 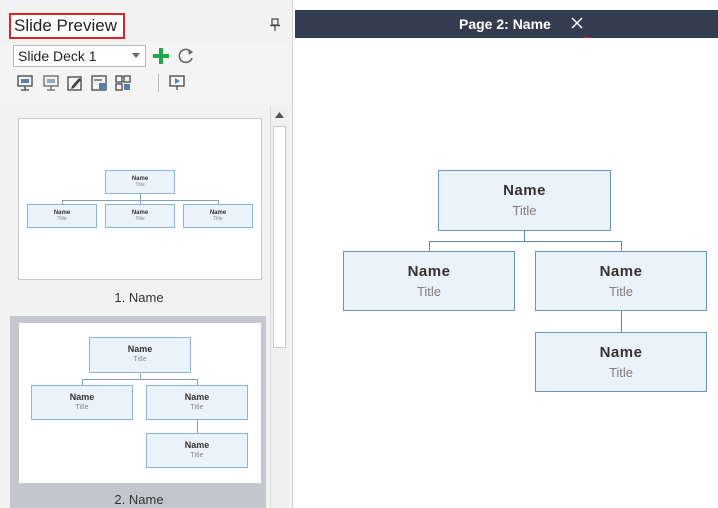 What do you see at coordinates (275, 25) in the screenshot?
I see `pin-icon` at bounding box center [275, 25].